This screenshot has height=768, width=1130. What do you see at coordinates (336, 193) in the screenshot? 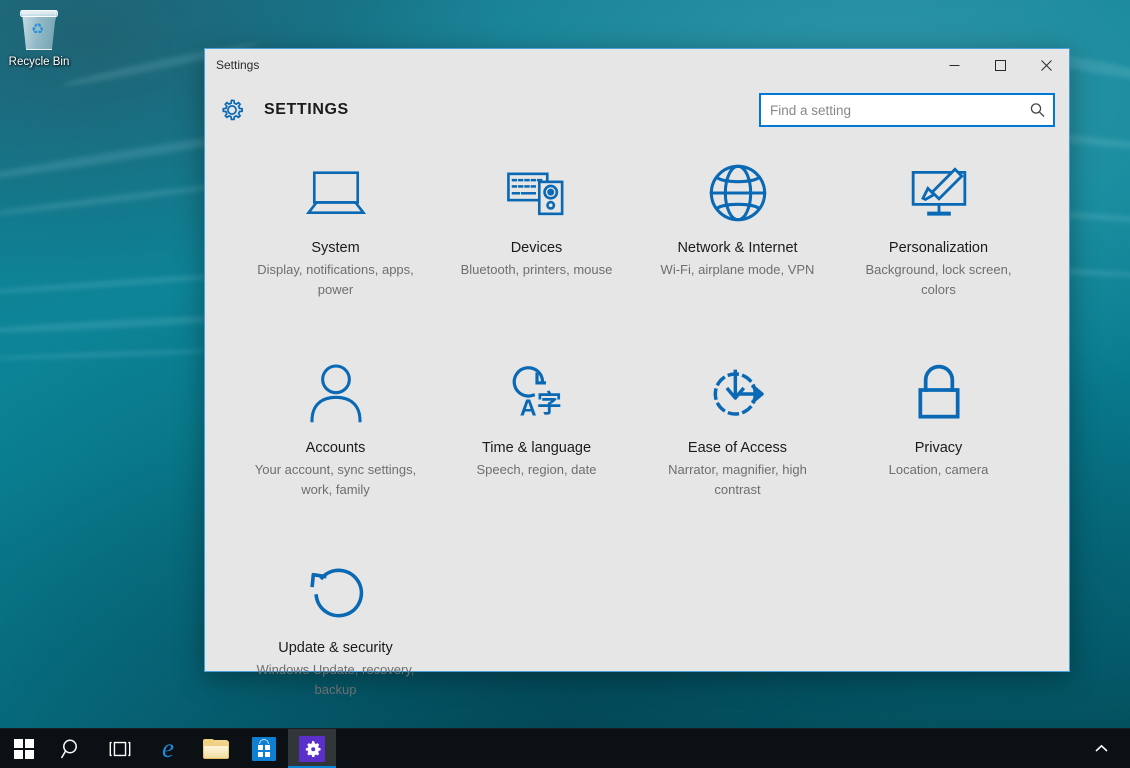
I see `laptop-icon` at bounding box center [336, 193].